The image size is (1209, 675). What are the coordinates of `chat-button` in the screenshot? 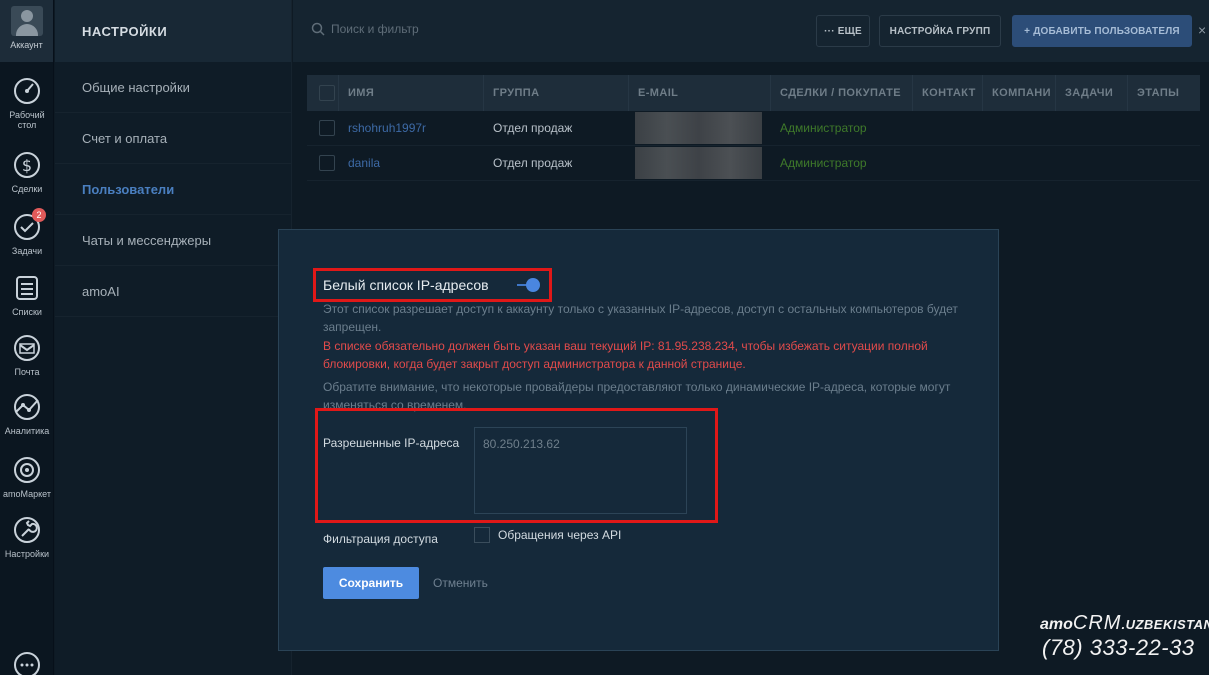 It's located at (27, 662).